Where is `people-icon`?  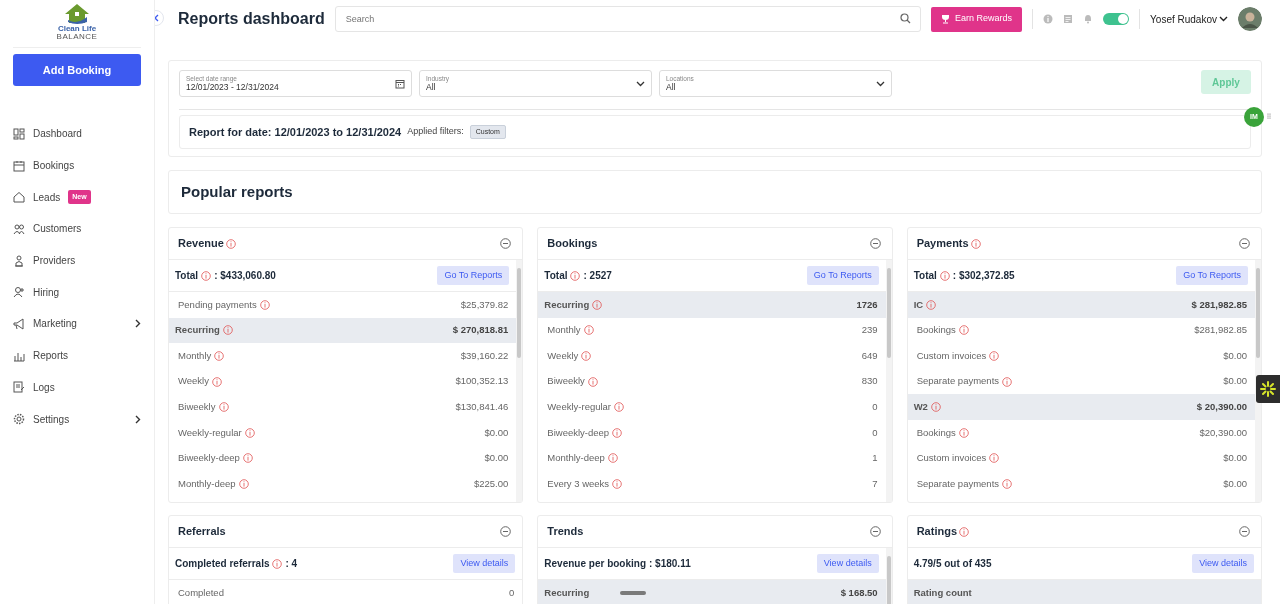
people-icon is located at coordinates (19, 228).